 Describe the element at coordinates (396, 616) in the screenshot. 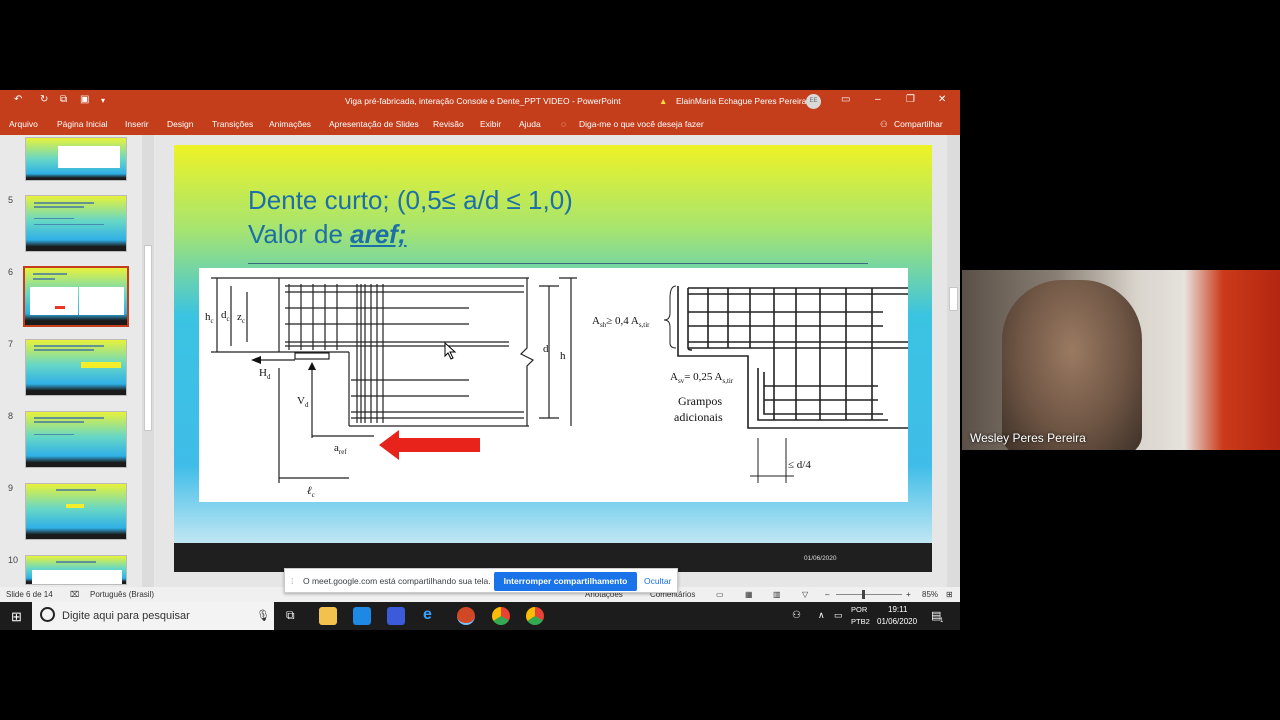

I see `store-icon` at that location.